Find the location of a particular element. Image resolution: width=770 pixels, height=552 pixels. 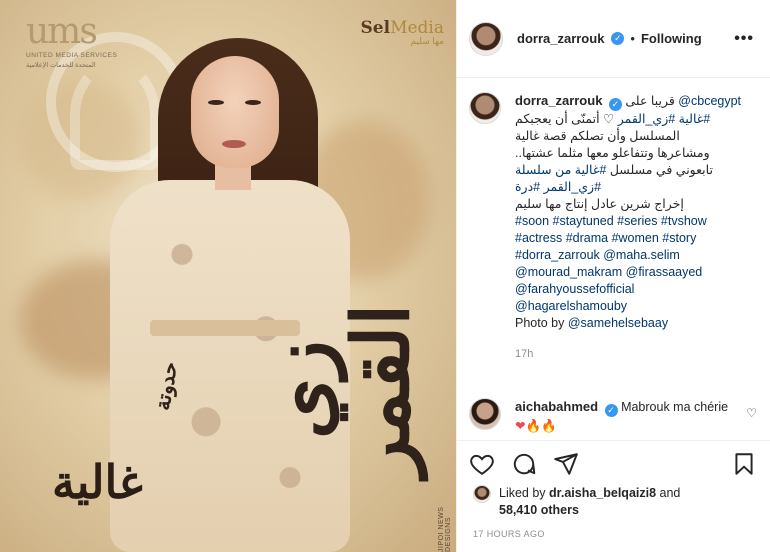

hashtag-link: #زي_القمر is located at coordinates (646, 119).